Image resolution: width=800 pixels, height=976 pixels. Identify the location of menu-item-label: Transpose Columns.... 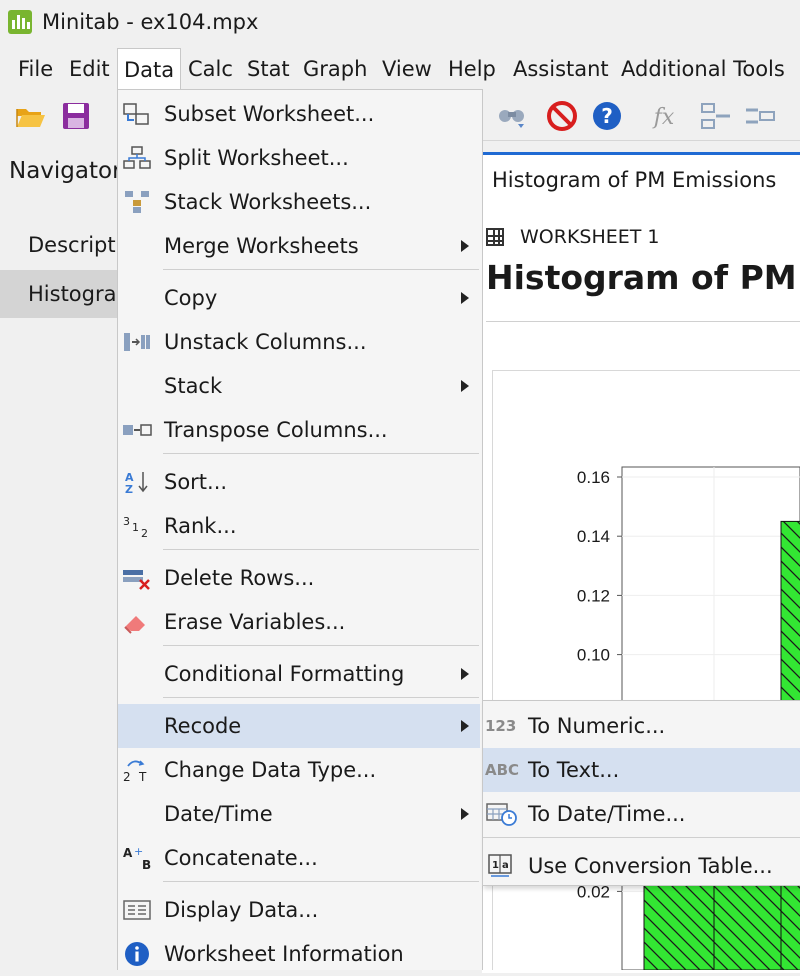
(276, 430).